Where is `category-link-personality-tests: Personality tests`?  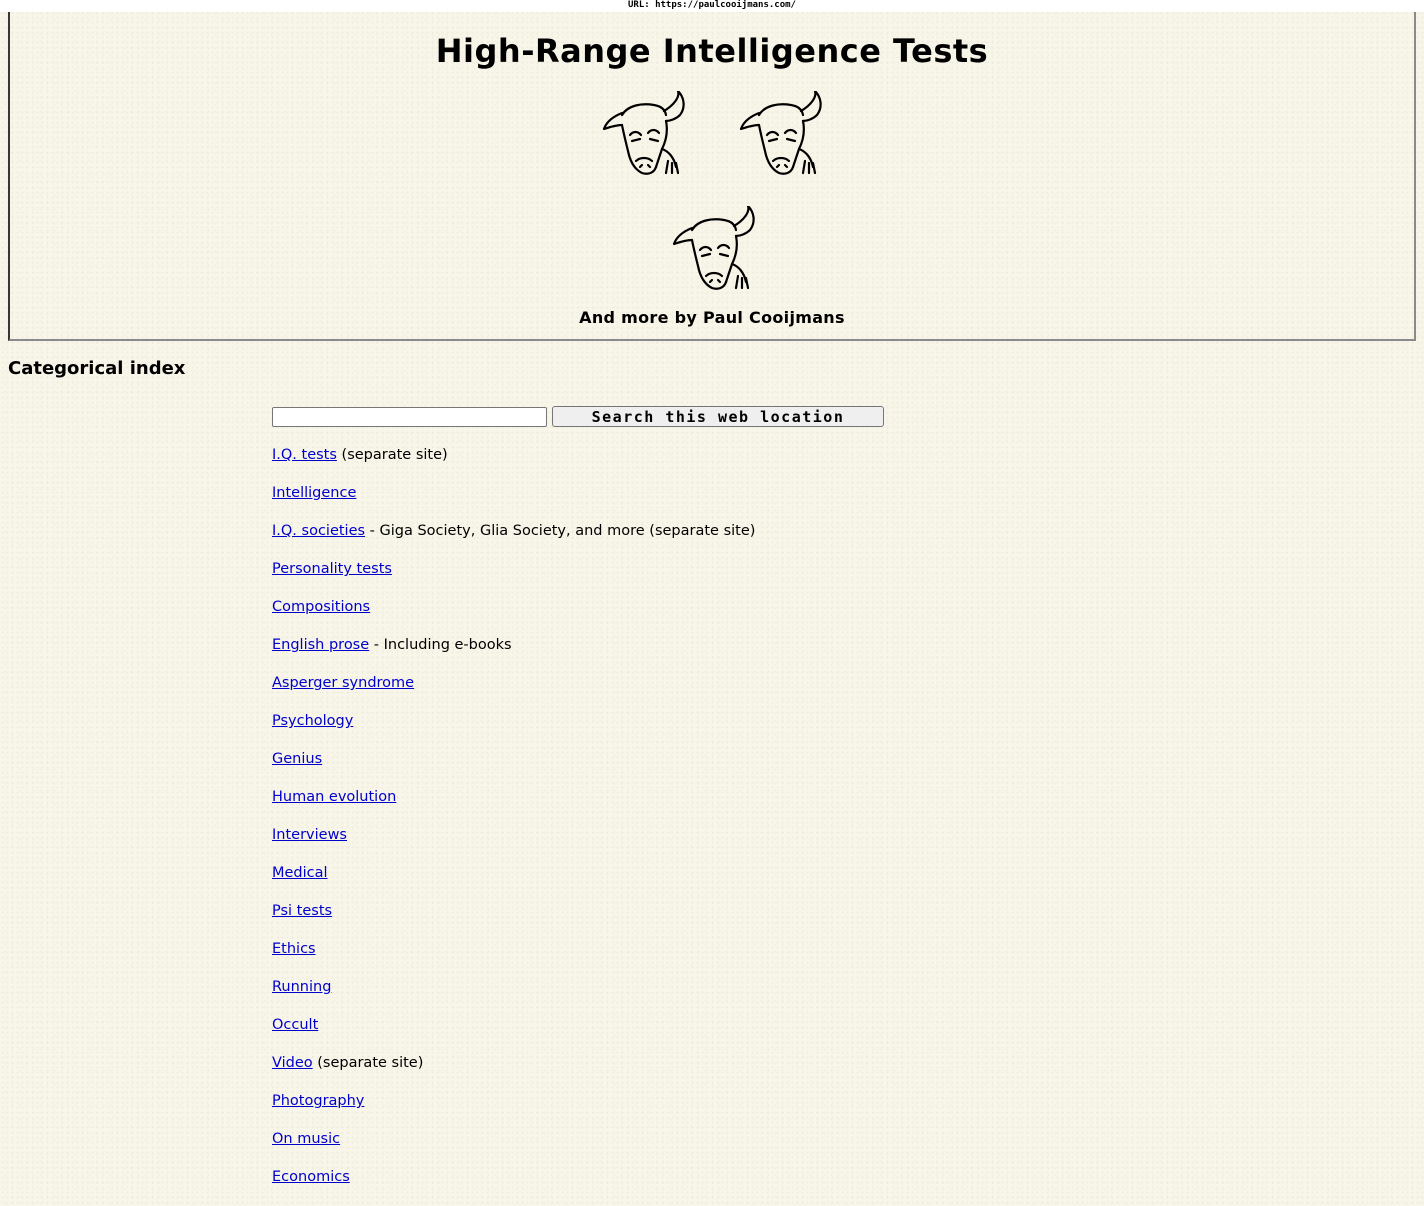 category-link-personality-tests: Personality tests is located at coordinates (332, 569).